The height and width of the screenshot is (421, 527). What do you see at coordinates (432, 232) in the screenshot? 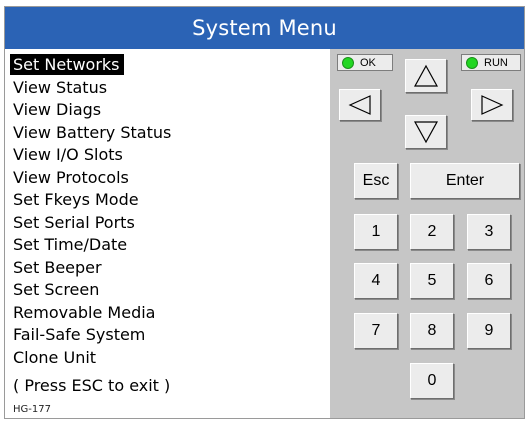
I see `key-2-button: 2` at bounding box center [432, 232].